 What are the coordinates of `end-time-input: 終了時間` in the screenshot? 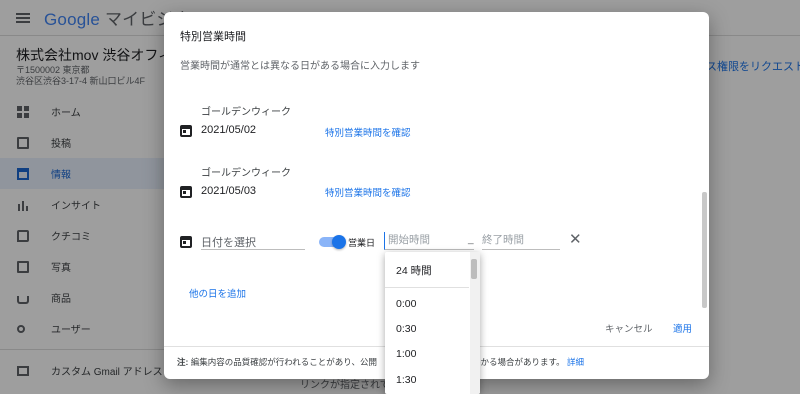 It's located at (521, 241).